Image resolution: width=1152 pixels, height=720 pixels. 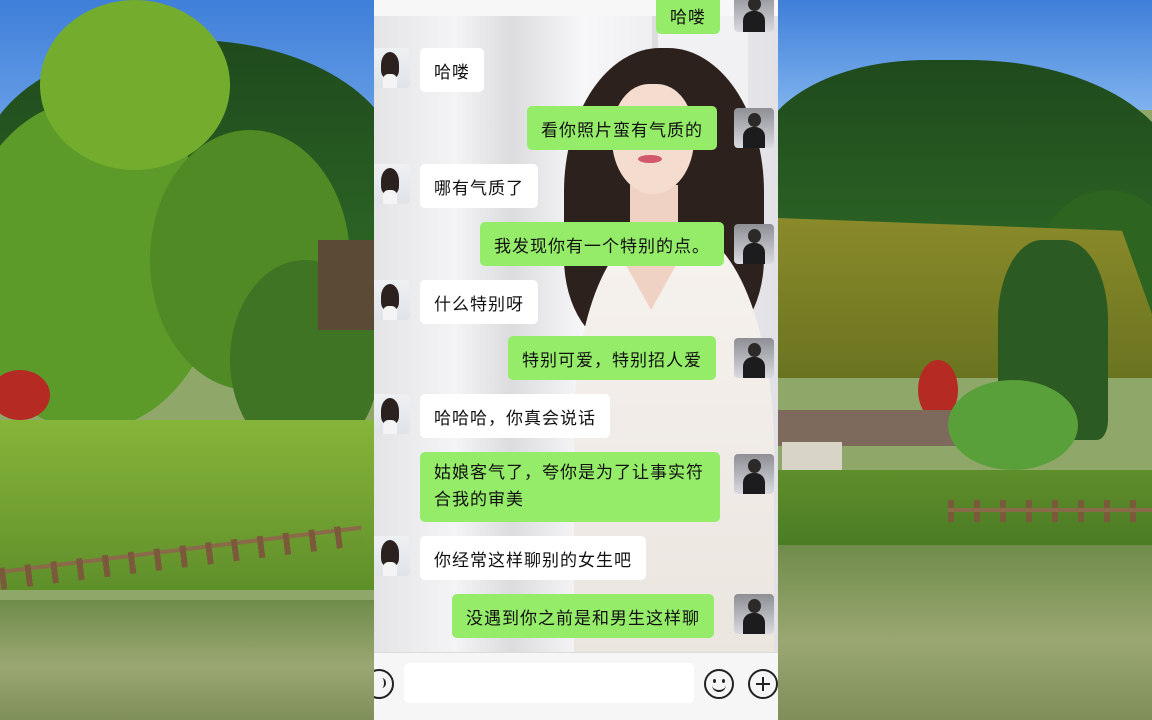 I want to click on message-bubble-sent: 特别可爱，特别招人爱, so click(x=612, y=358).